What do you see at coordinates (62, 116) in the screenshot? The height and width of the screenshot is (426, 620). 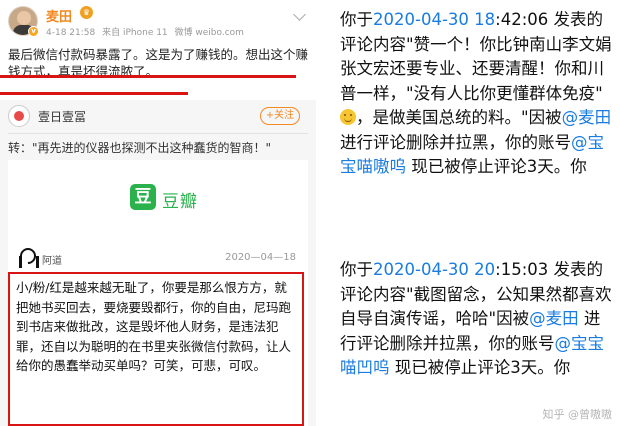 I see `repost-username: 壹日壹冨` at bounding box center [62, 116].